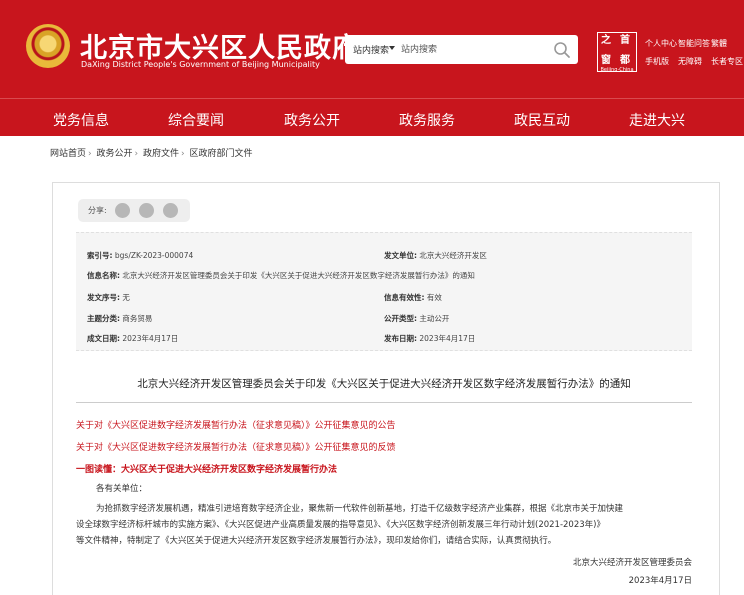 This screenshot has height=595, width=744. I want to click on breadcrumb-gov-open: 政务公开, so click(115, 154).